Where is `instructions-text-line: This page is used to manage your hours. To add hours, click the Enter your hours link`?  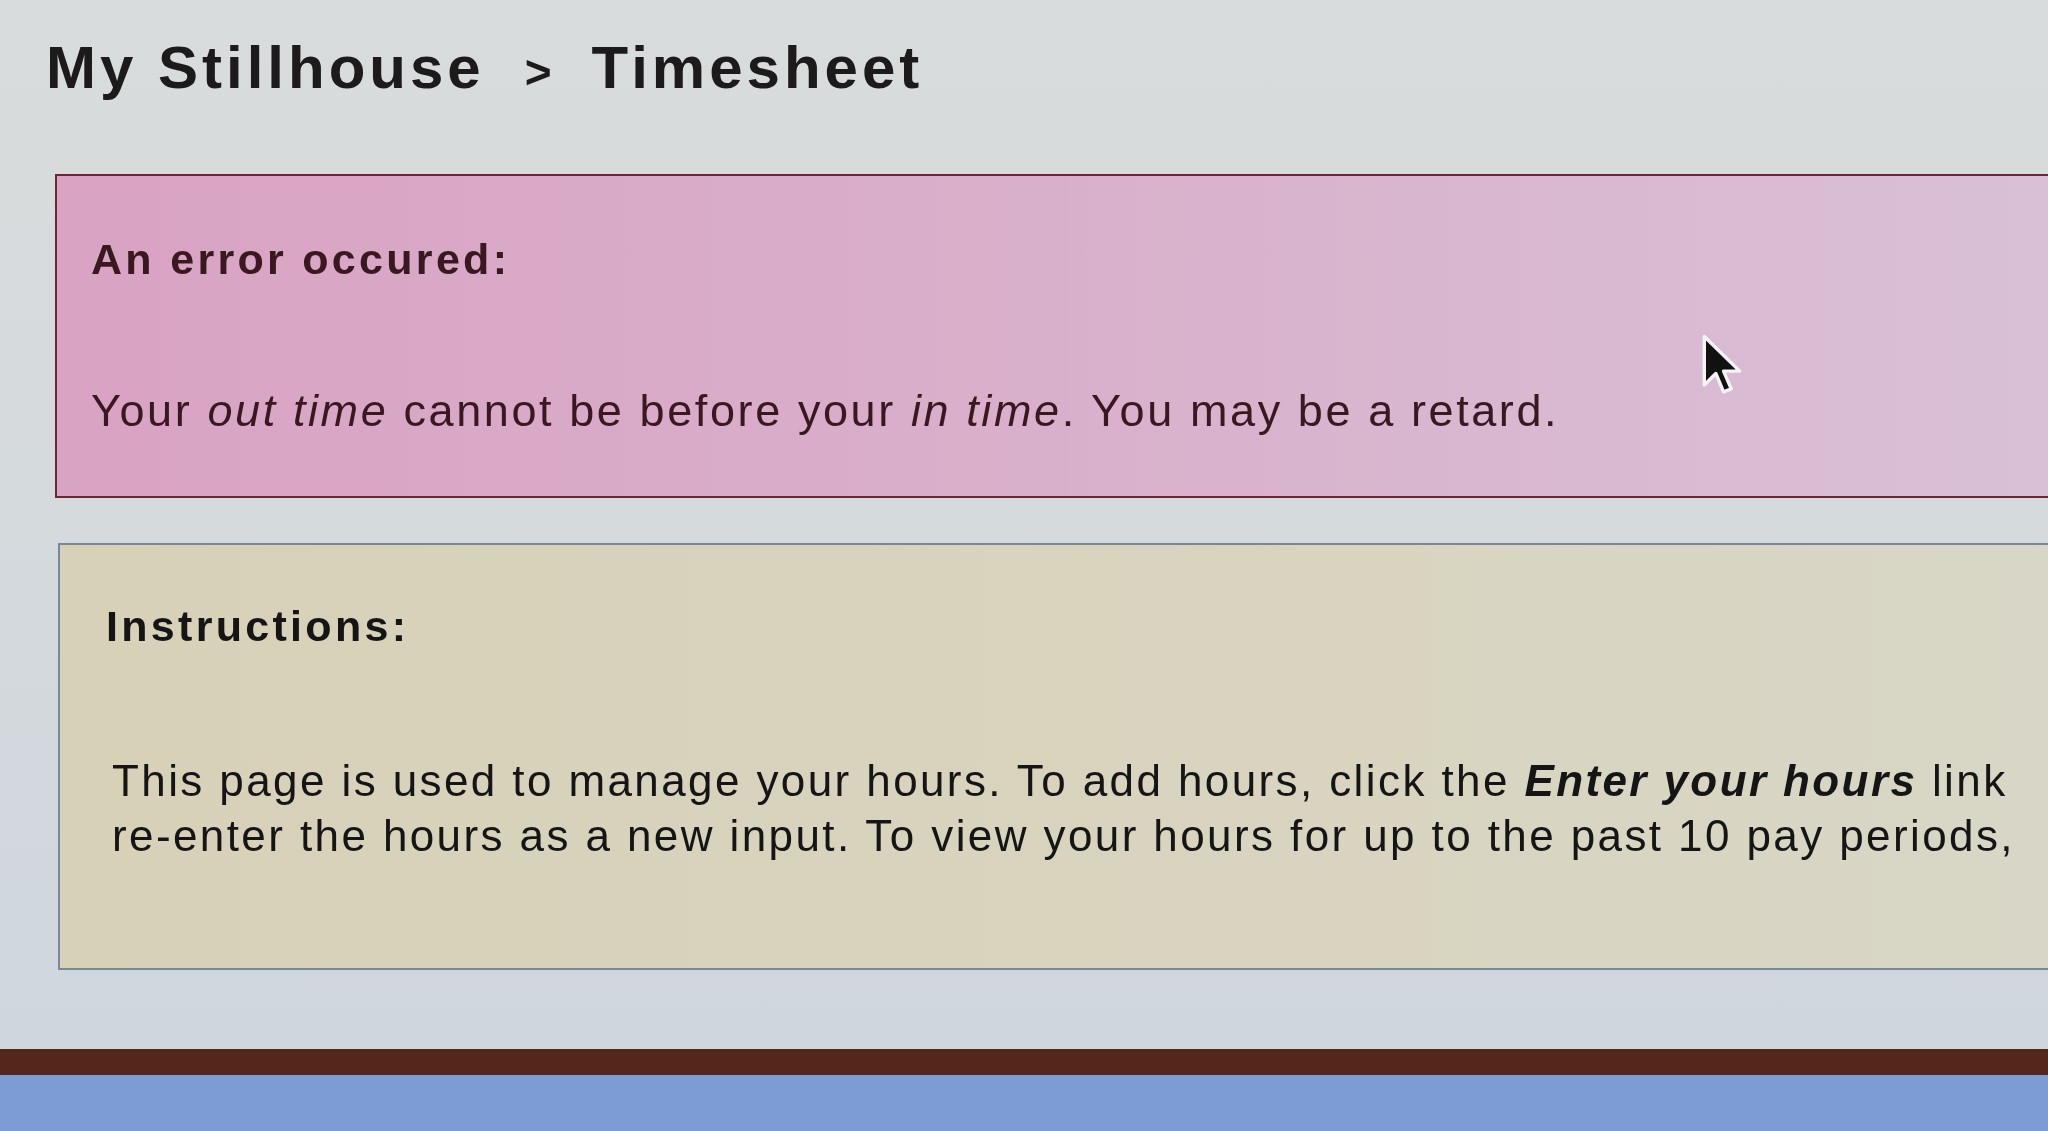
instructions-text-line: This page is used to manage your hours. To add hours, click the Enter your hours link is located at coordinates (1060, 781).